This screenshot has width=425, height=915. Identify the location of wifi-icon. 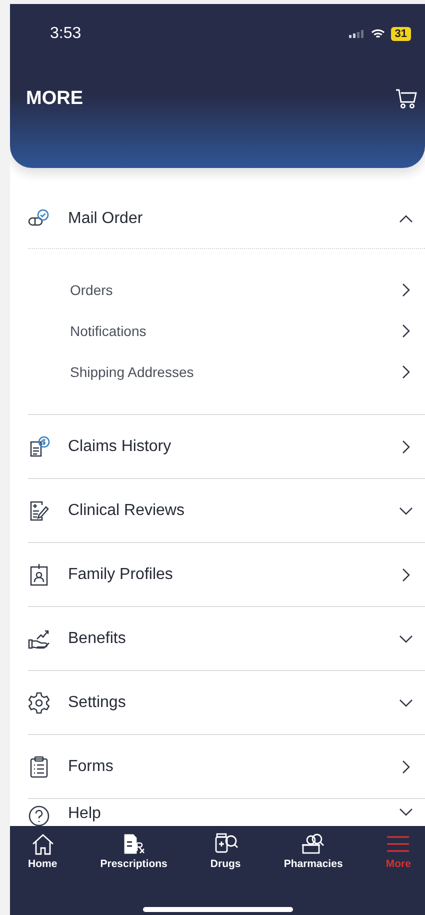
(377, 34).